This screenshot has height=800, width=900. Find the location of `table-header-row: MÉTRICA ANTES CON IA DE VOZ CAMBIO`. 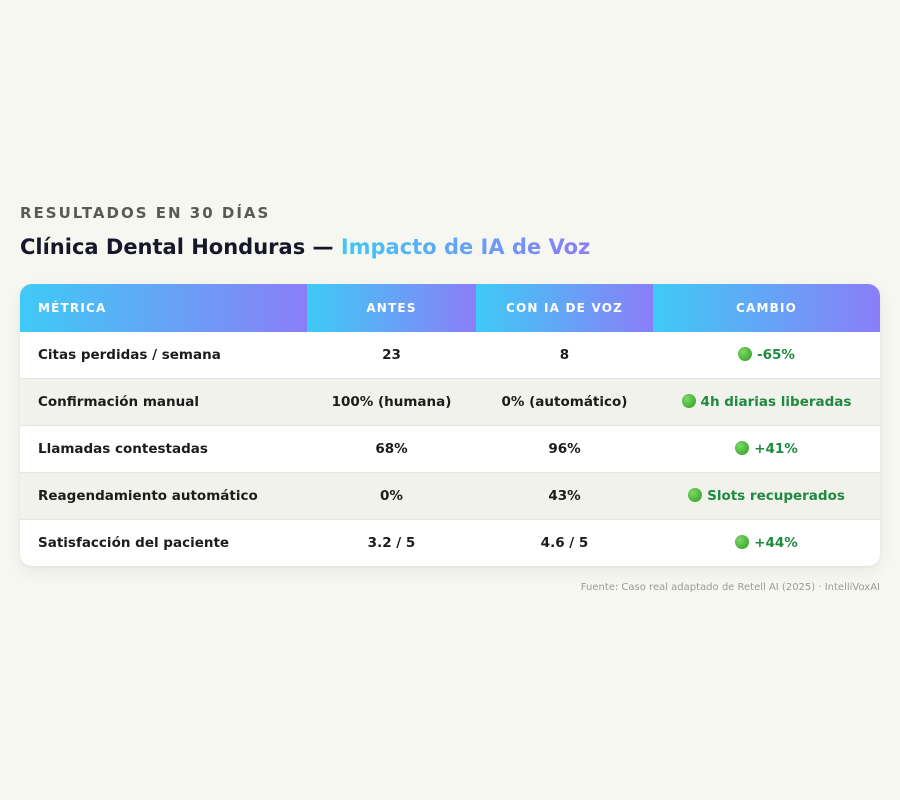

table-header-row: MÉTRICA ANTES CON IA DE VOZ CAMBIO is located at coordinates (450, 308).